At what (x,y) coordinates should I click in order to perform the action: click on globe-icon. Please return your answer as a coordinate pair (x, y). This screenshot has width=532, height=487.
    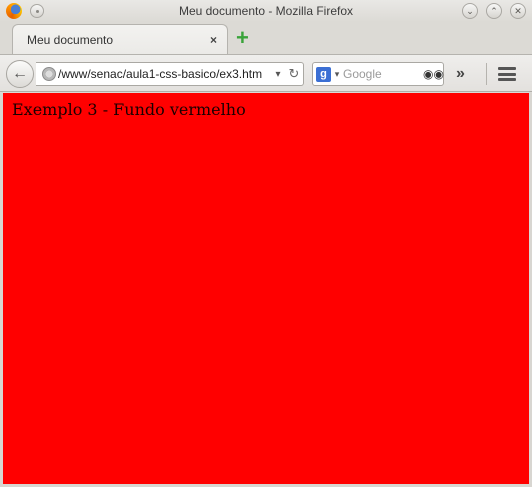
    Looking at the image, I should click on (49, 74).